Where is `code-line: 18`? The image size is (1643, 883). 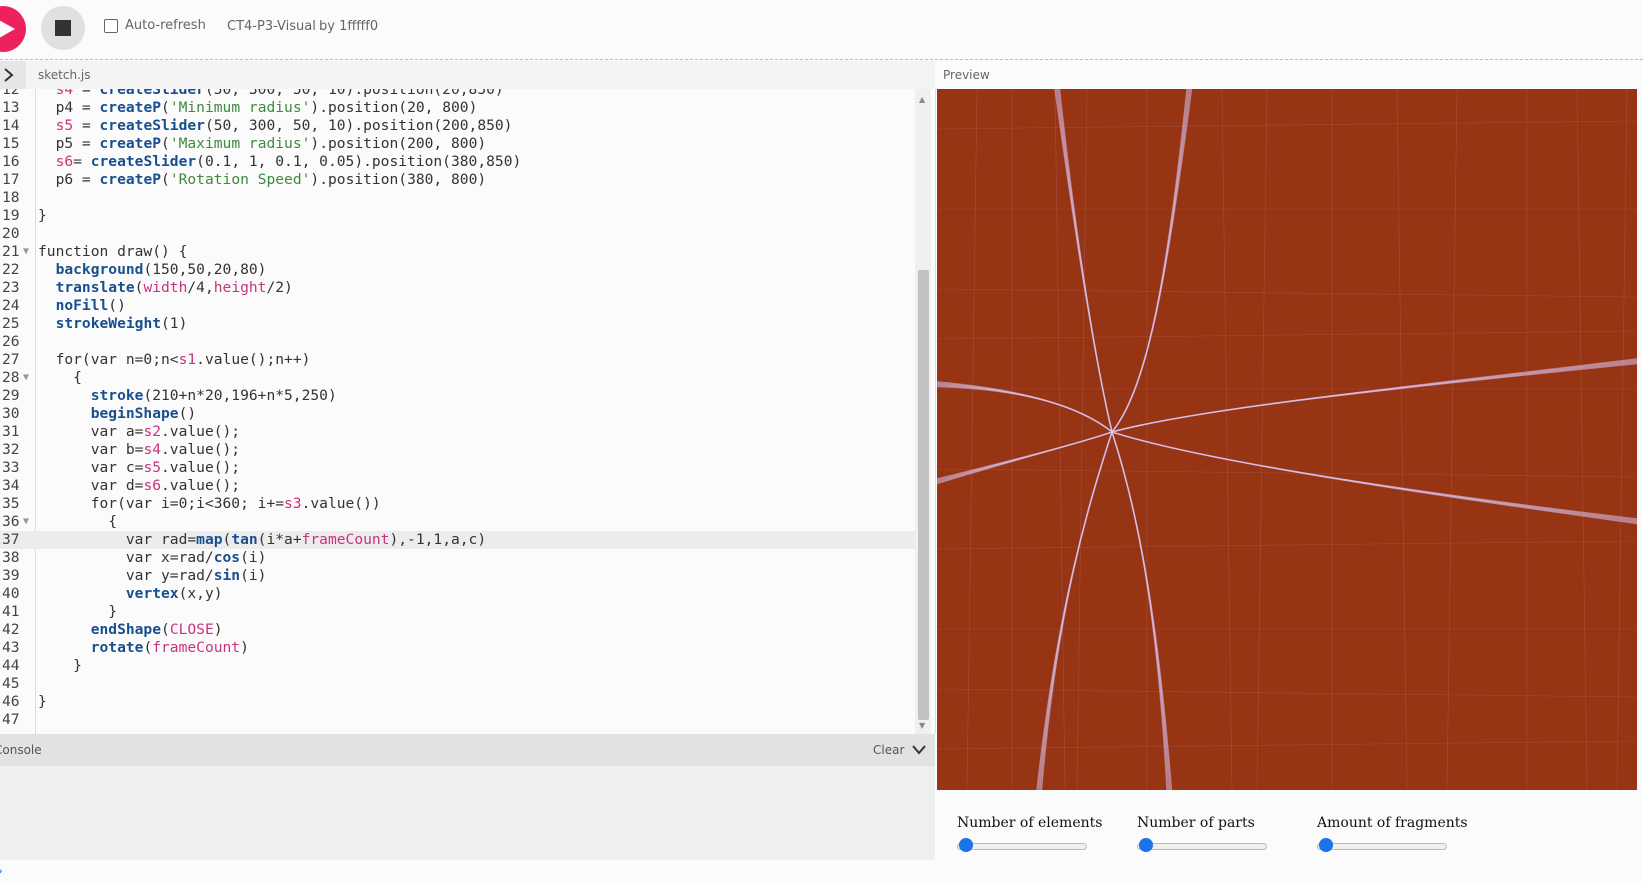
code-line: 18 is located at coordinates (457, 198).